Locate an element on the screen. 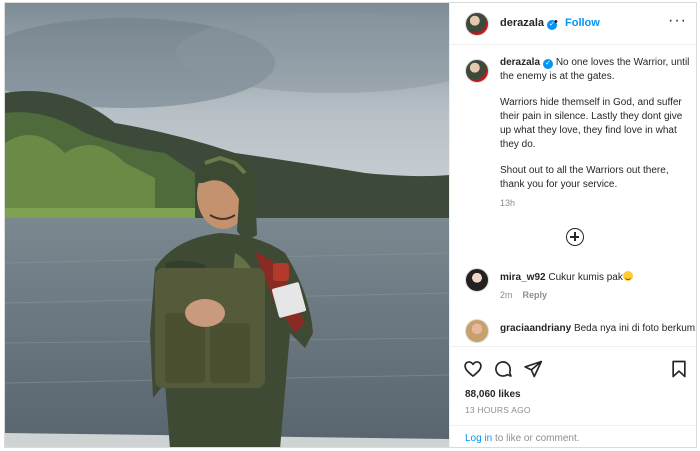 The height and width of the screenshot is (451, 700). plus-circle-icon is located at coordinates (575, 237).